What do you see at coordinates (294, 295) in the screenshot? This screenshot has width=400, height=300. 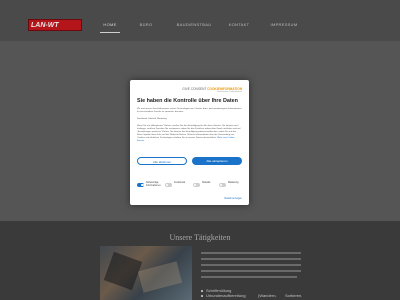 I see `list-item-text: Sortieren,` at bounding box center [294, 295].